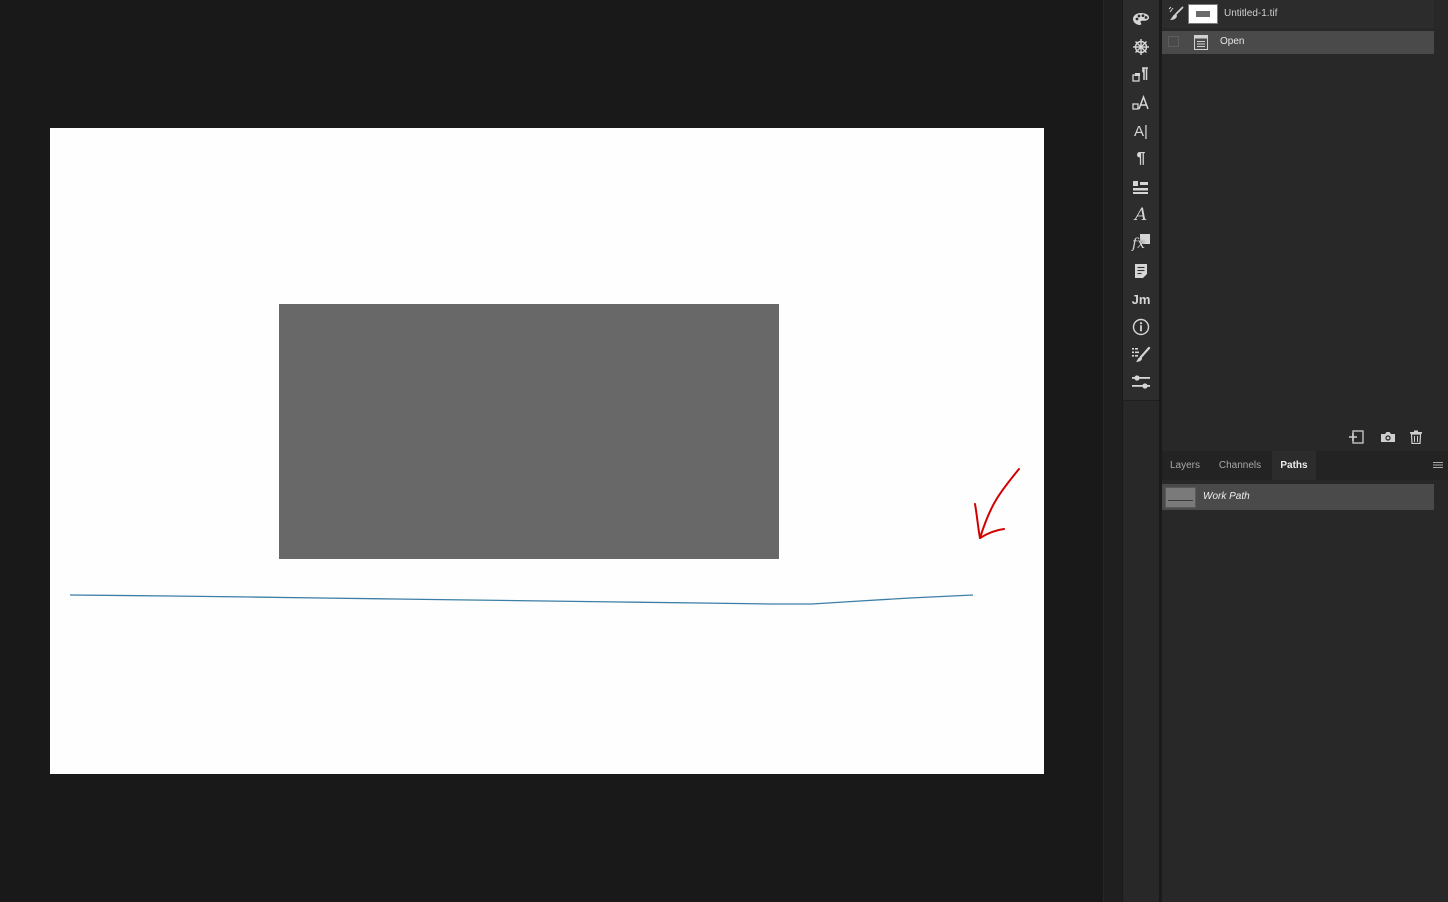 Image resolution: width=1448 pixels, height=902 pixels. I want to click on canvas-overlay, so click(544, 536).